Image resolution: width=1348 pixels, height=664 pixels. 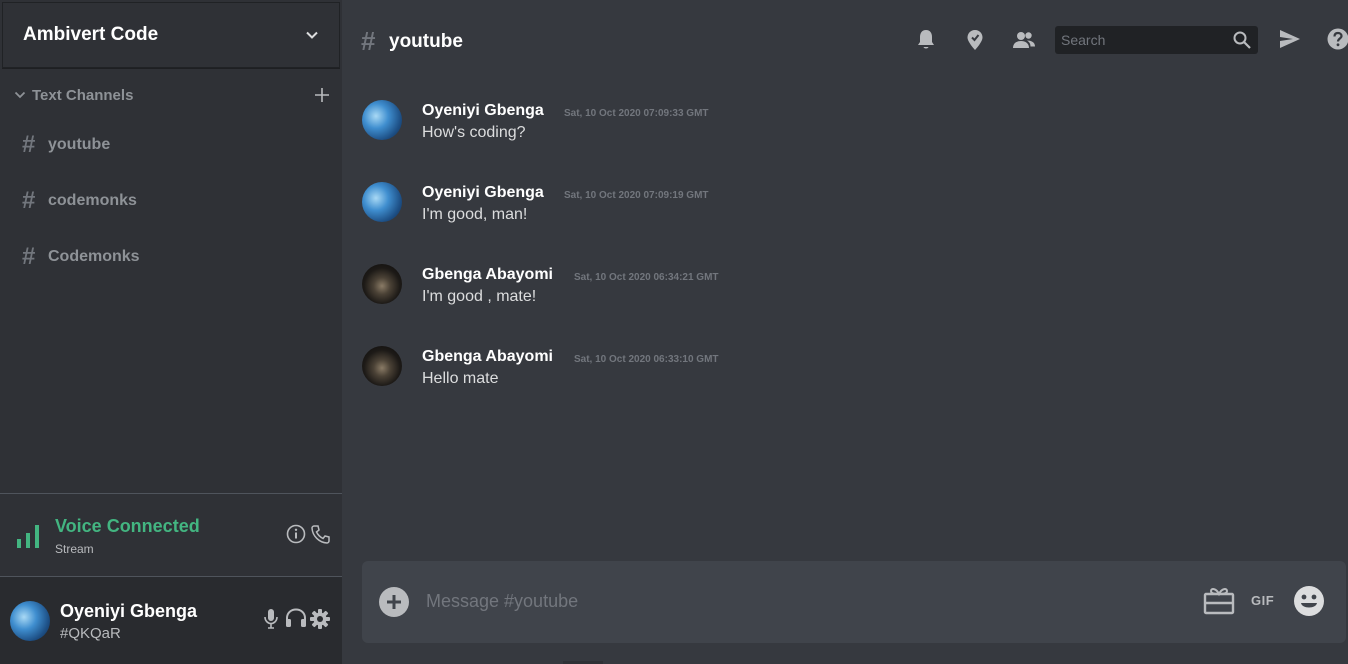 What do you see at coordinates (1337, 39) in the screenshot?
I see `help-icon` at bounding box center [1337, 39].